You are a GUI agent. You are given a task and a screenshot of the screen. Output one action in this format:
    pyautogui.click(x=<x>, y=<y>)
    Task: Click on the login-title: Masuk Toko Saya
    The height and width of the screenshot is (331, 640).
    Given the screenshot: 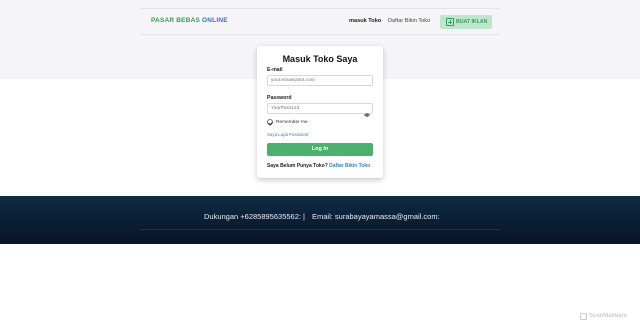 What is the action you would take?
    pyautogui.click(x=320, y=59)
    